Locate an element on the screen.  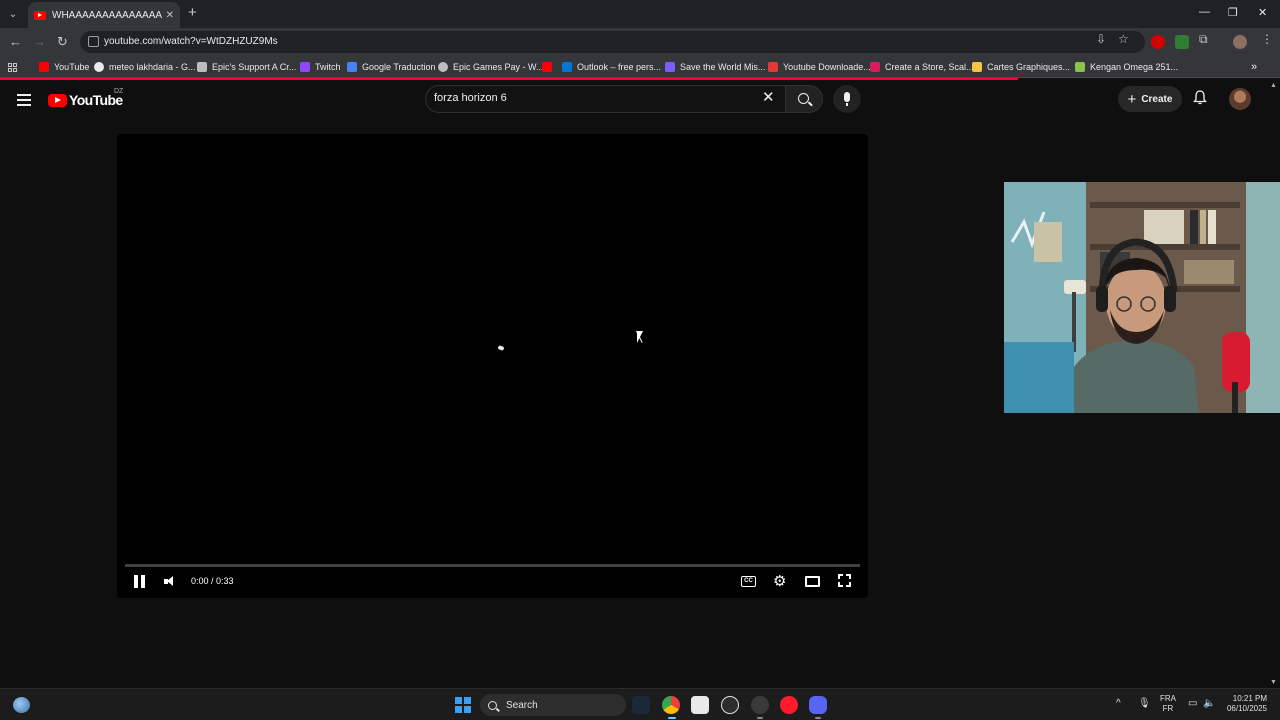
obs-app-icon is located at coordinates (760, 705).